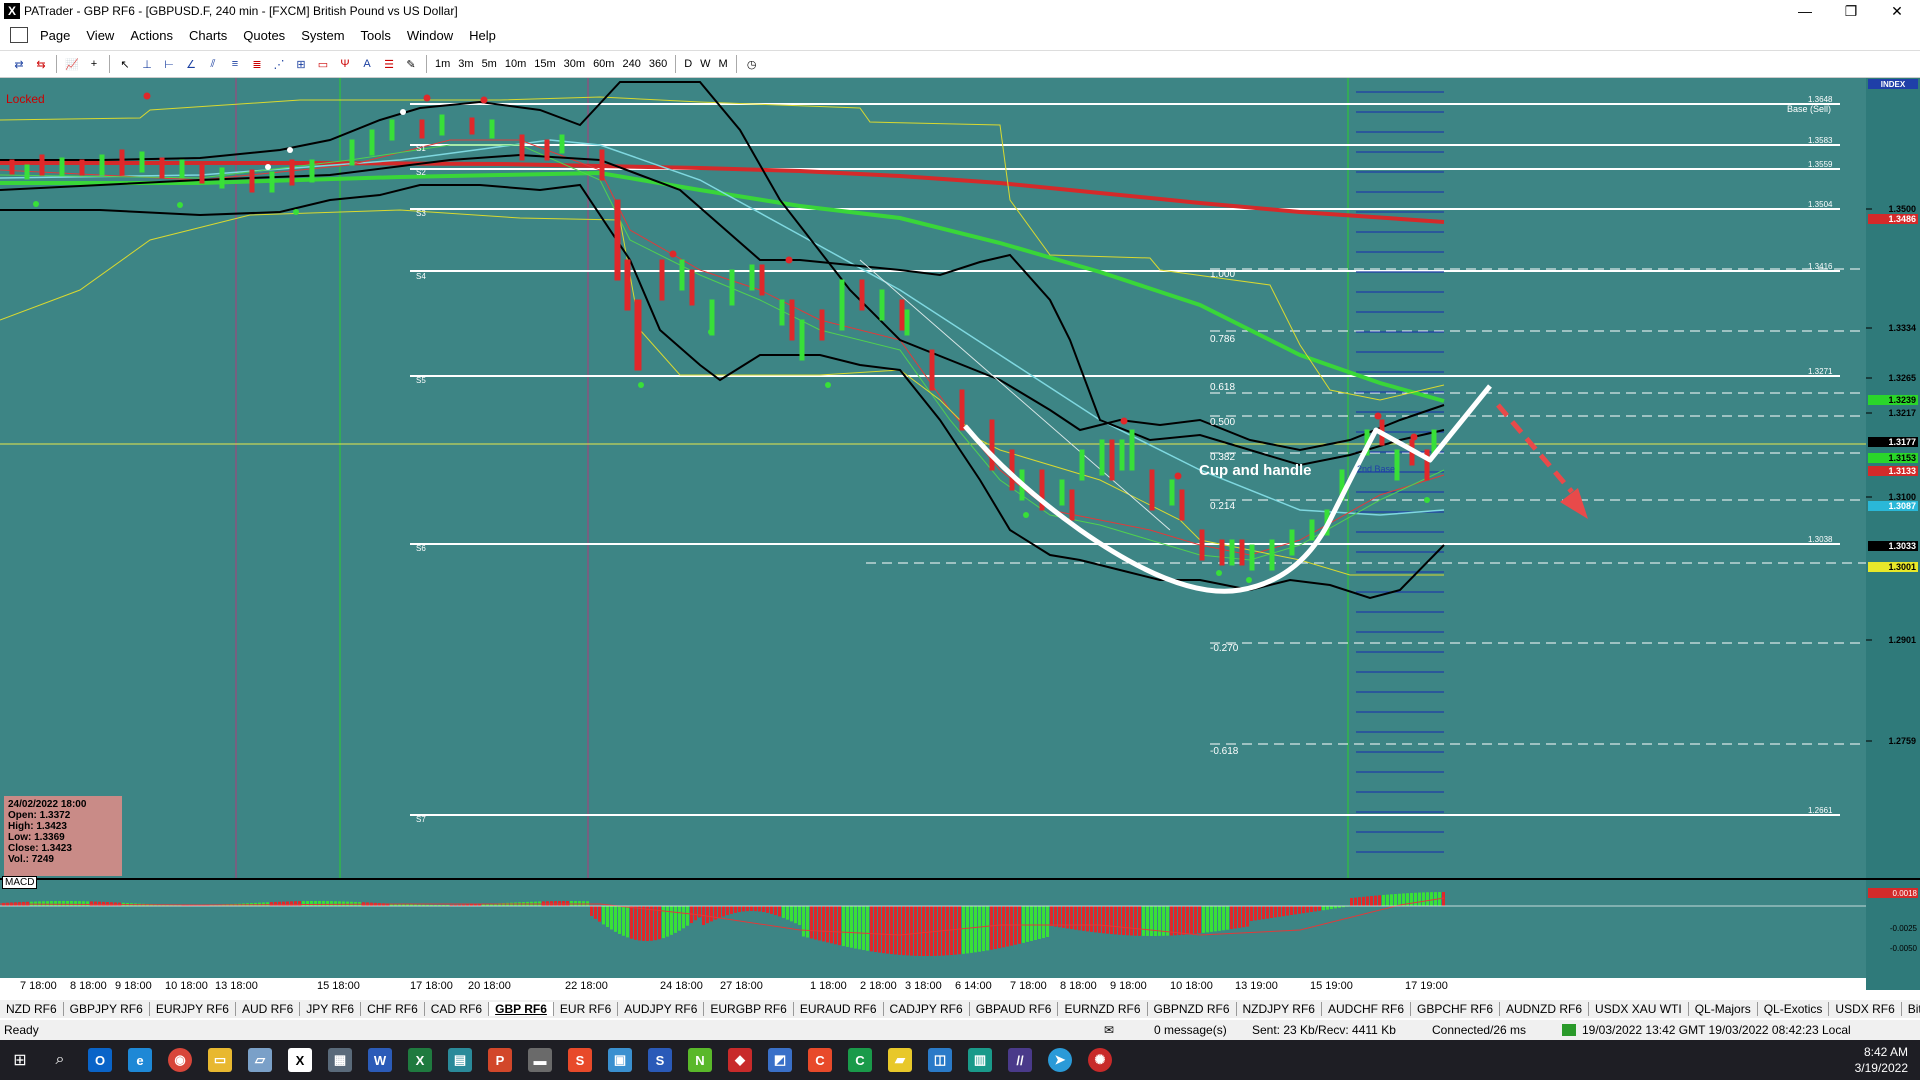 Image resolution: width=1920 pixels, height=1080 pixels. Describe the element at coordinates (380, 1060) in the screenshot. I see `word-icon: W` at that location.